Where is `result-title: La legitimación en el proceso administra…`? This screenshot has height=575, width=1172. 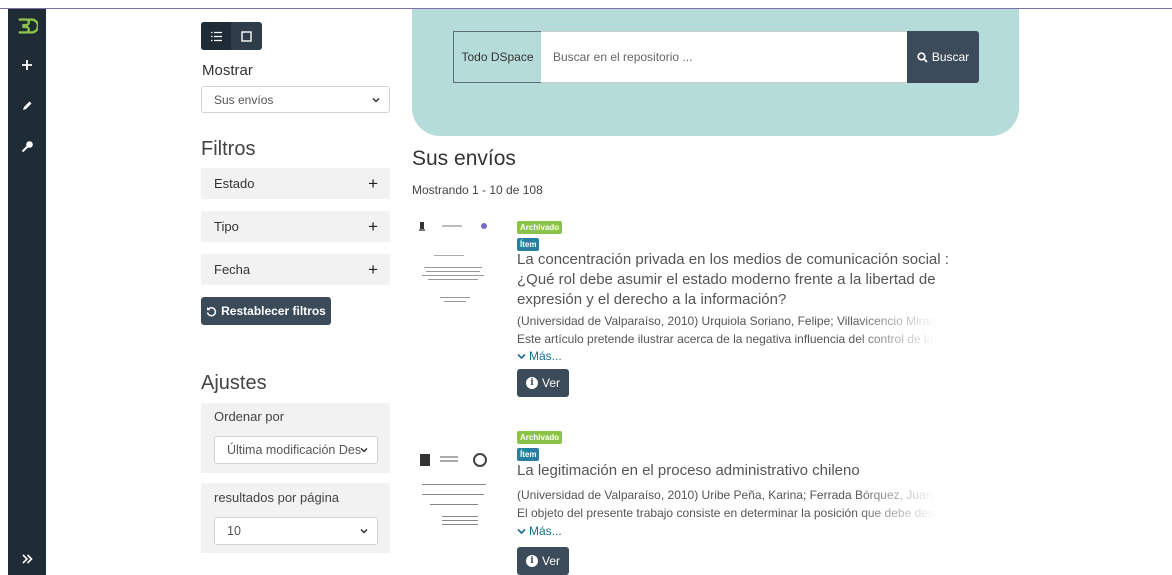
result-title: La legitimación en el proceso administra… is located at coordinates (747, 471).